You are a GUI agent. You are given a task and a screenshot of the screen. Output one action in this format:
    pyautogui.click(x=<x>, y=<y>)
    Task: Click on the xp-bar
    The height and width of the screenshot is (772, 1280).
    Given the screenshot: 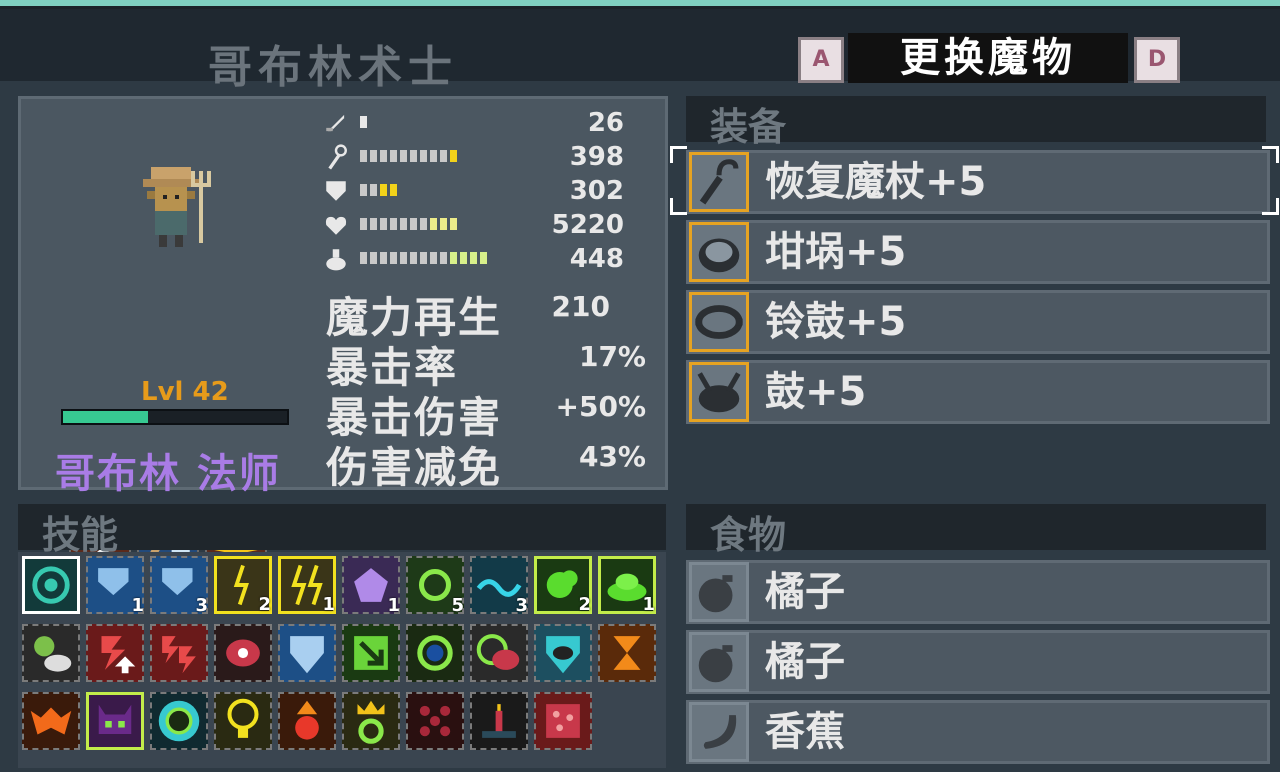 What is the action you would take?
    pyautogui.click(x=175, y=417)
    